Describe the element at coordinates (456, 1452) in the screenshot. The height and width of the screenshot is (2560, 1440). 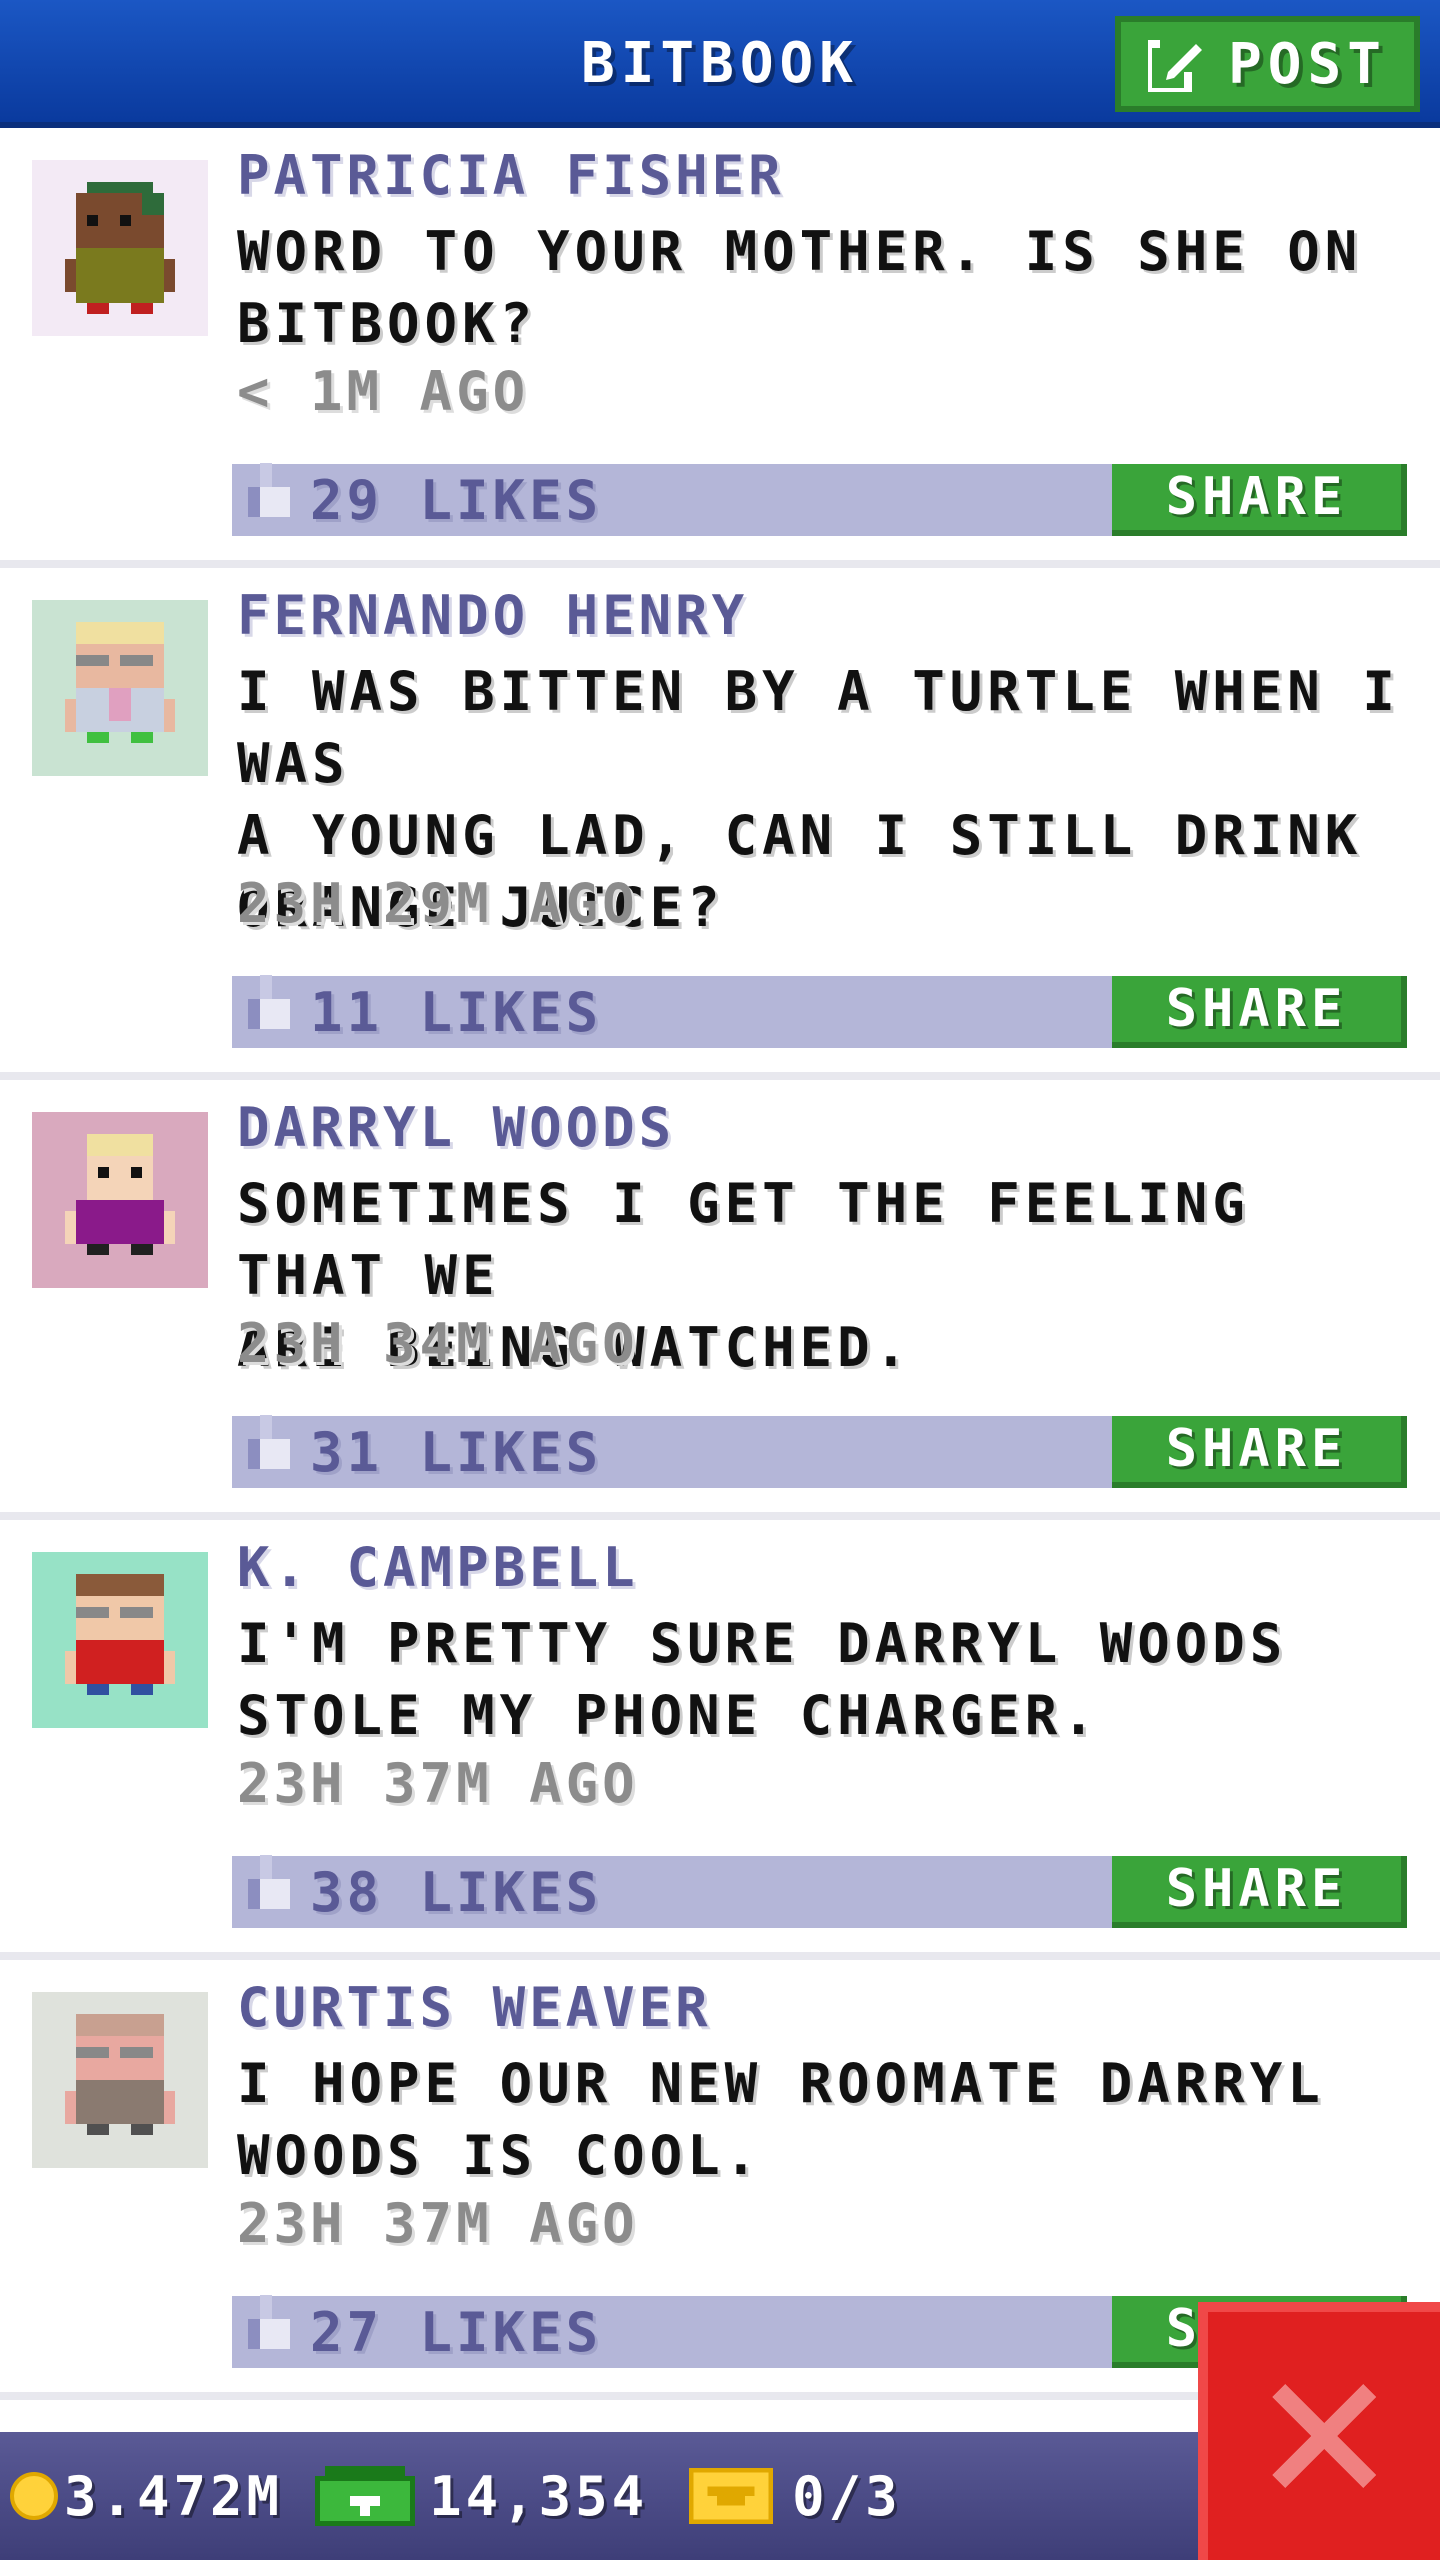
I see `like-count: 31 LIKES` at that location.